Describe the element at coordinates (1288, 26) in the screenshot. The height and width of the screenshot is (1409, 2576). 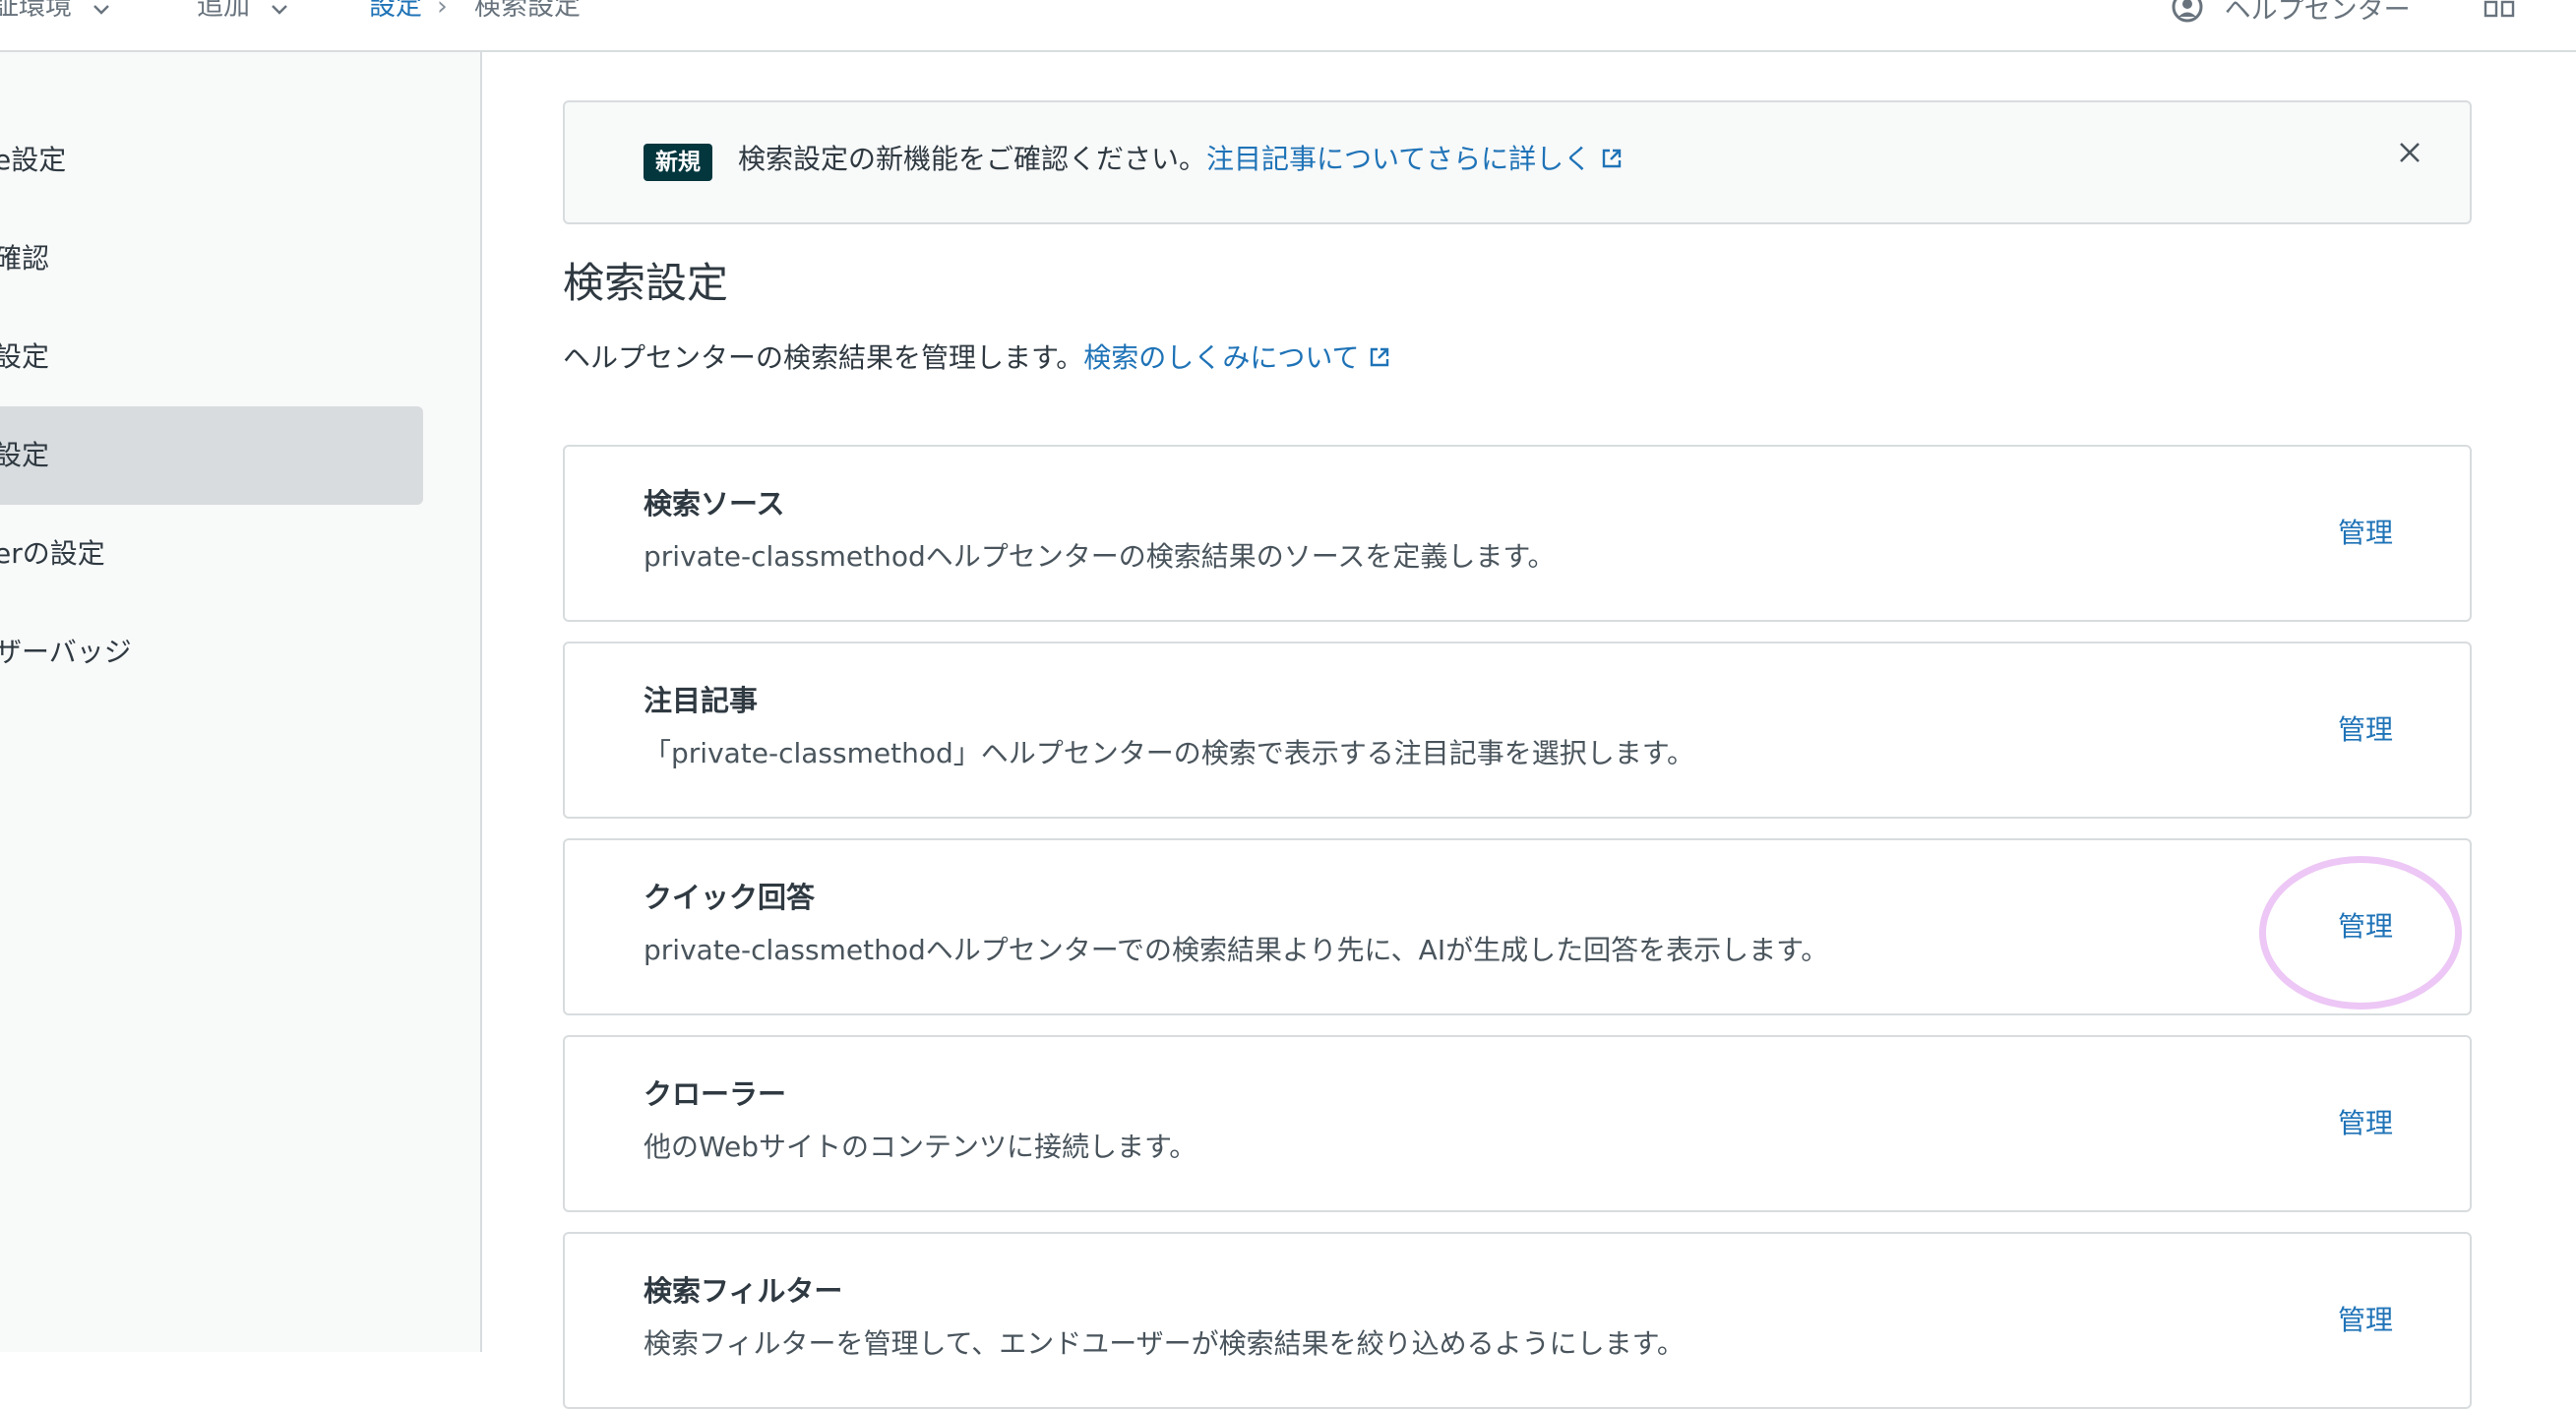
I see `top-bar: 証環境 追加 設定 › 検索設定 ヘルプセンター` at that location.